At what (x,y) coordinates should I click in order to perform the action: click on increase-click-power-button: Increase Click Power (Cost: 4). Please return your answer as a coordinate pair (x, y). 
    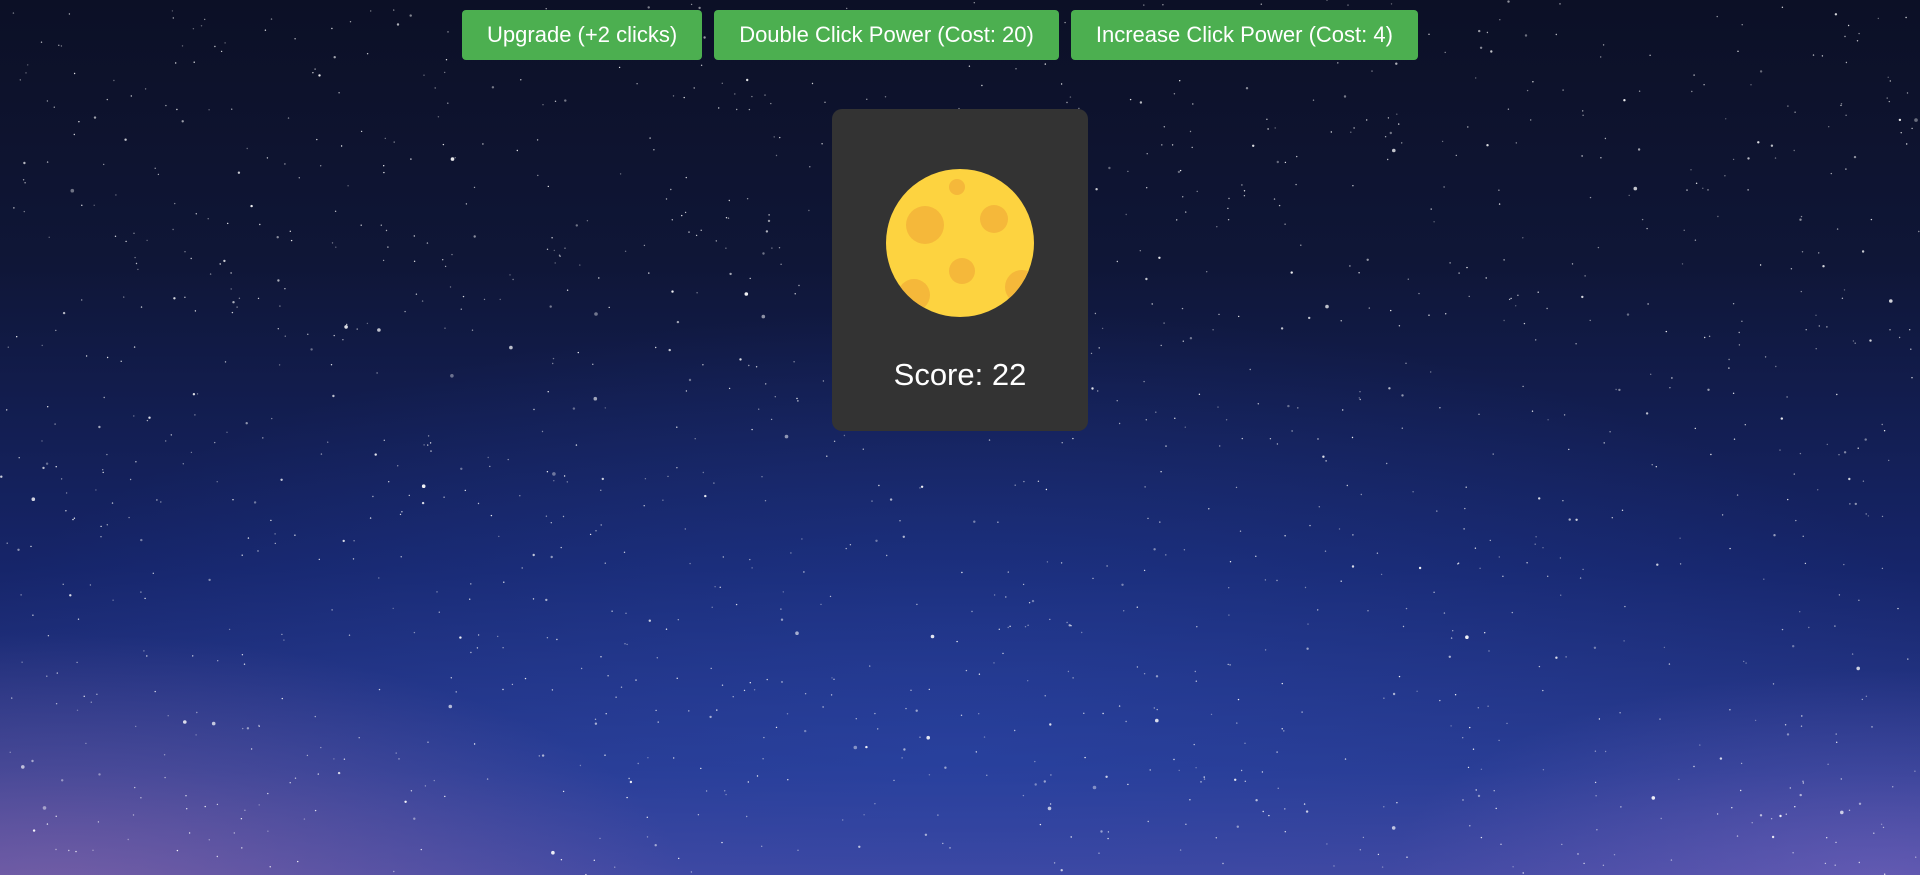
    Looking at the image, I should click on (1244, 35).